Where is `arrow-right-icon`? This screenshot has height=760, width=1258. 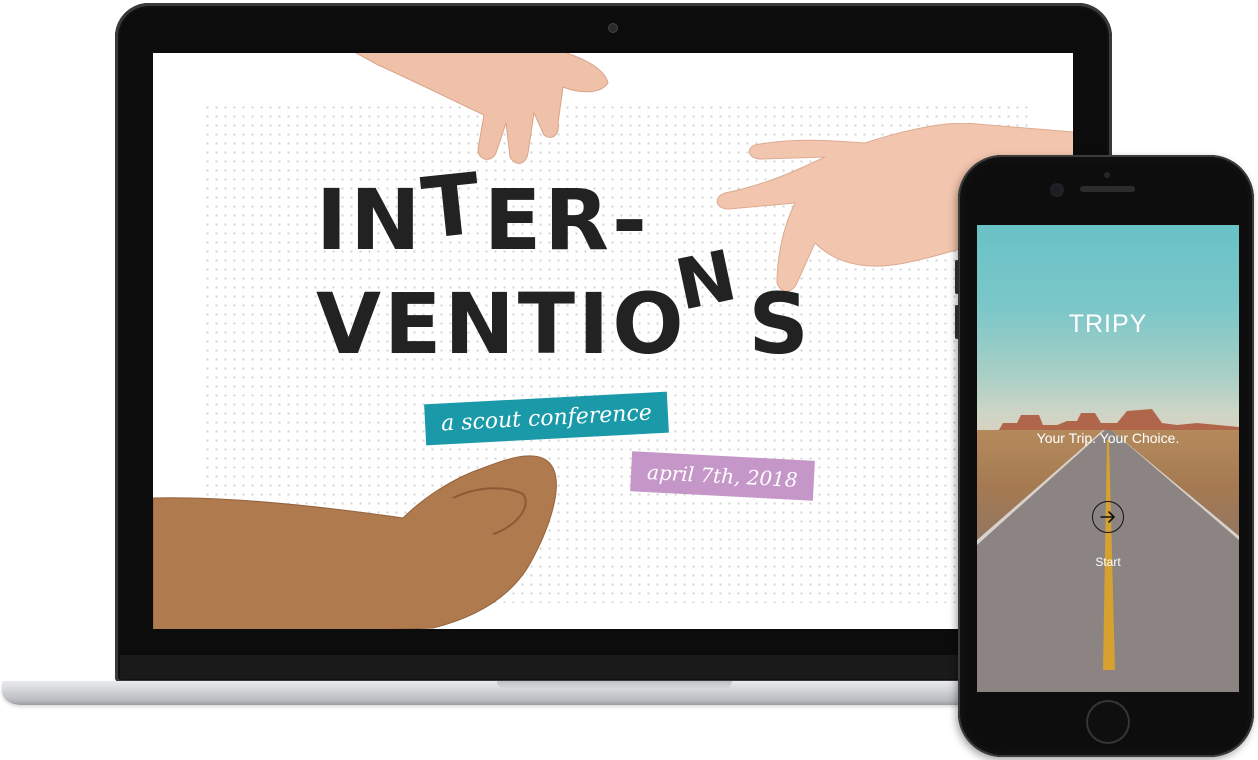 arrow-right-icon is located at coordinates (1107, 517).